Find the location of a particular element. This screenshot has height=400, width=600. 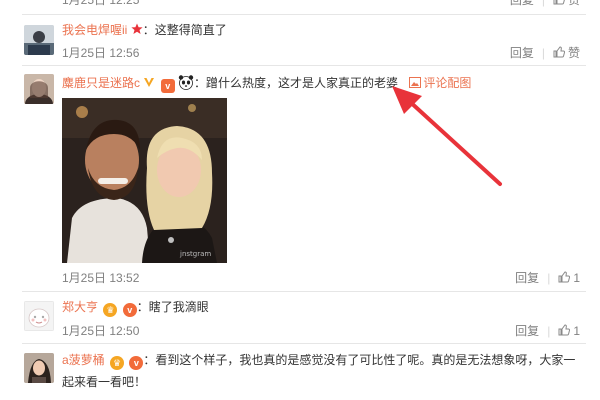

partial-timestamp: 1月25日 12:25 is located at coordinates (101, 3).